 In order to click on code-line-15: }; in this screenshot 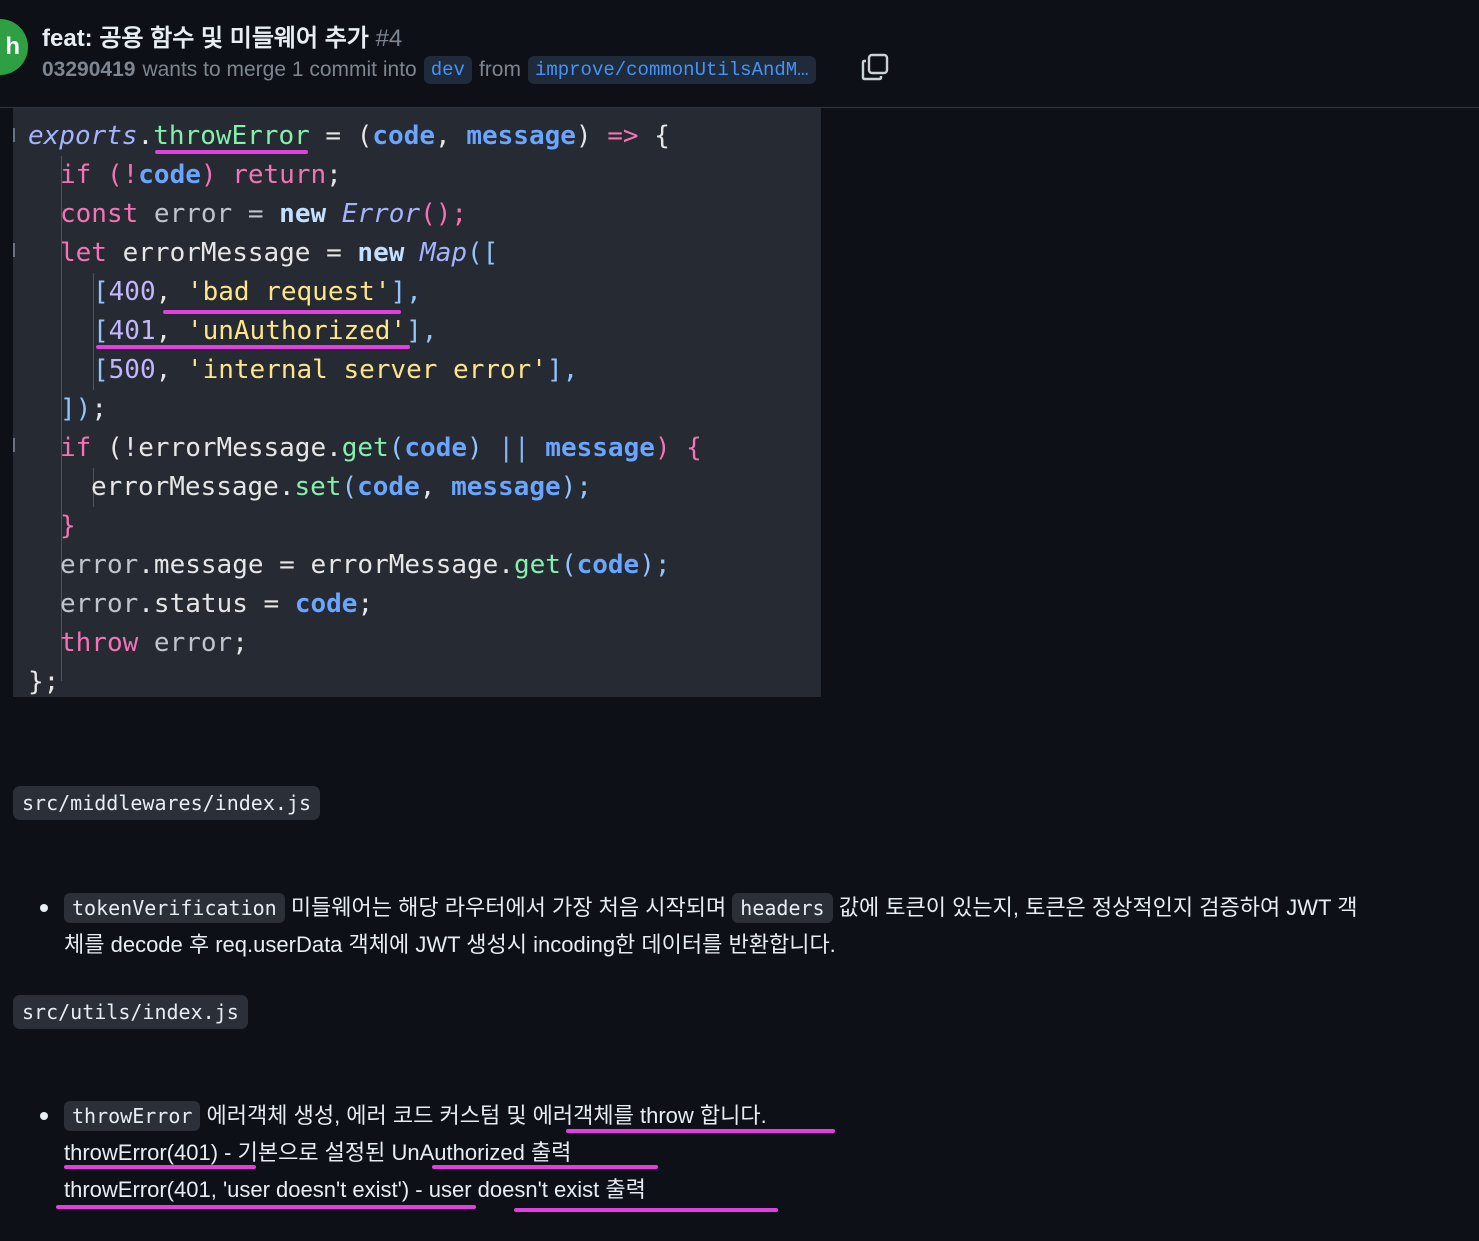, I will do `click(44, 682)`.